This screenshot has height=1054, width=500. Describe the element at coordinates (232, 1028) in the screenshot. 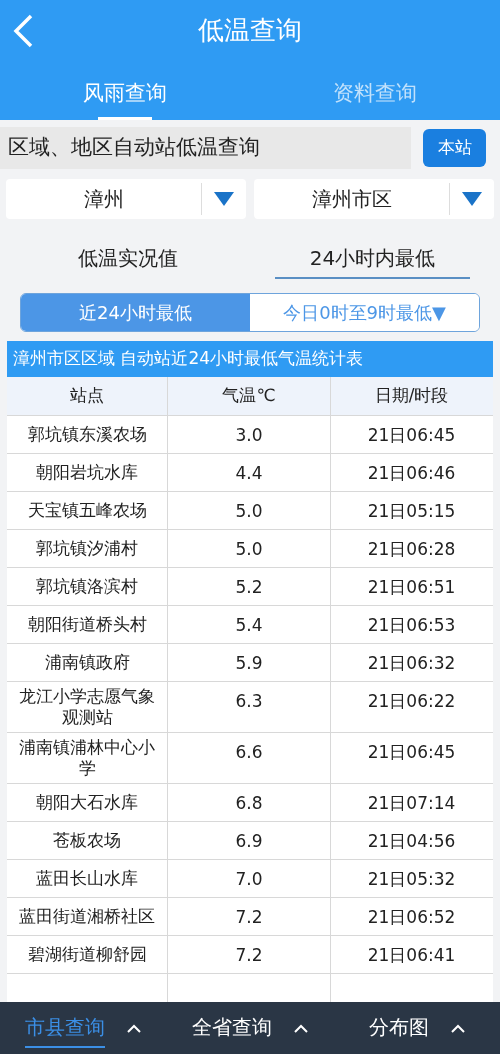

I see `nav-tab: 全省查询` at that location.